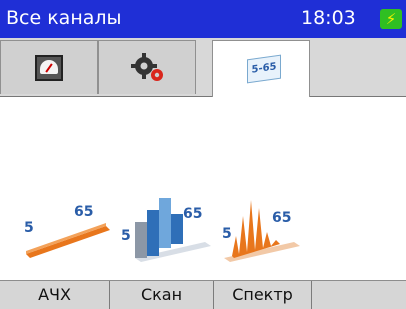  I want to click on tab-range: 5-65, so click(261, 68).